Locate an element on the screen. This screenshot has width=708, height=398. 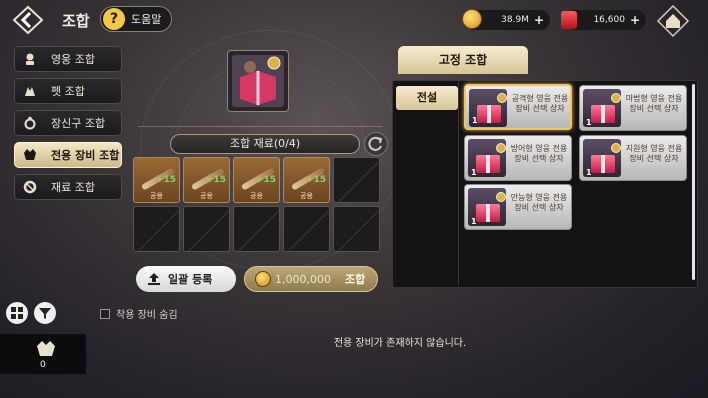
menu-exclusive-equipment-combine: 전용 장비 조합 is located at coordinates (68, 155).